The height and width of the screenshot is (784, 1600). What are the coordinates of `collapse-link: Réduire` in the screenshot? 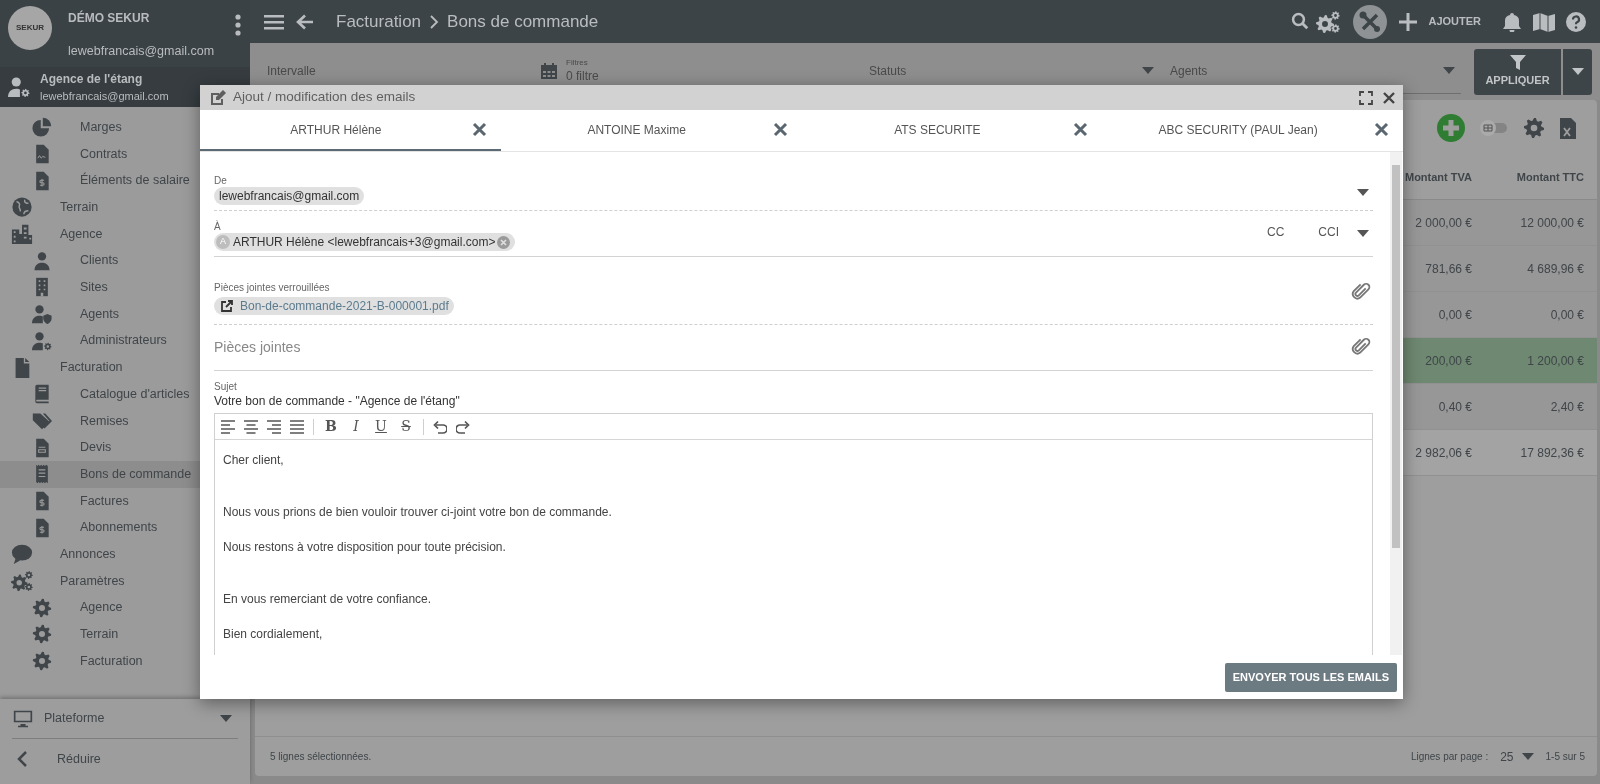 It's located at (79, 759).